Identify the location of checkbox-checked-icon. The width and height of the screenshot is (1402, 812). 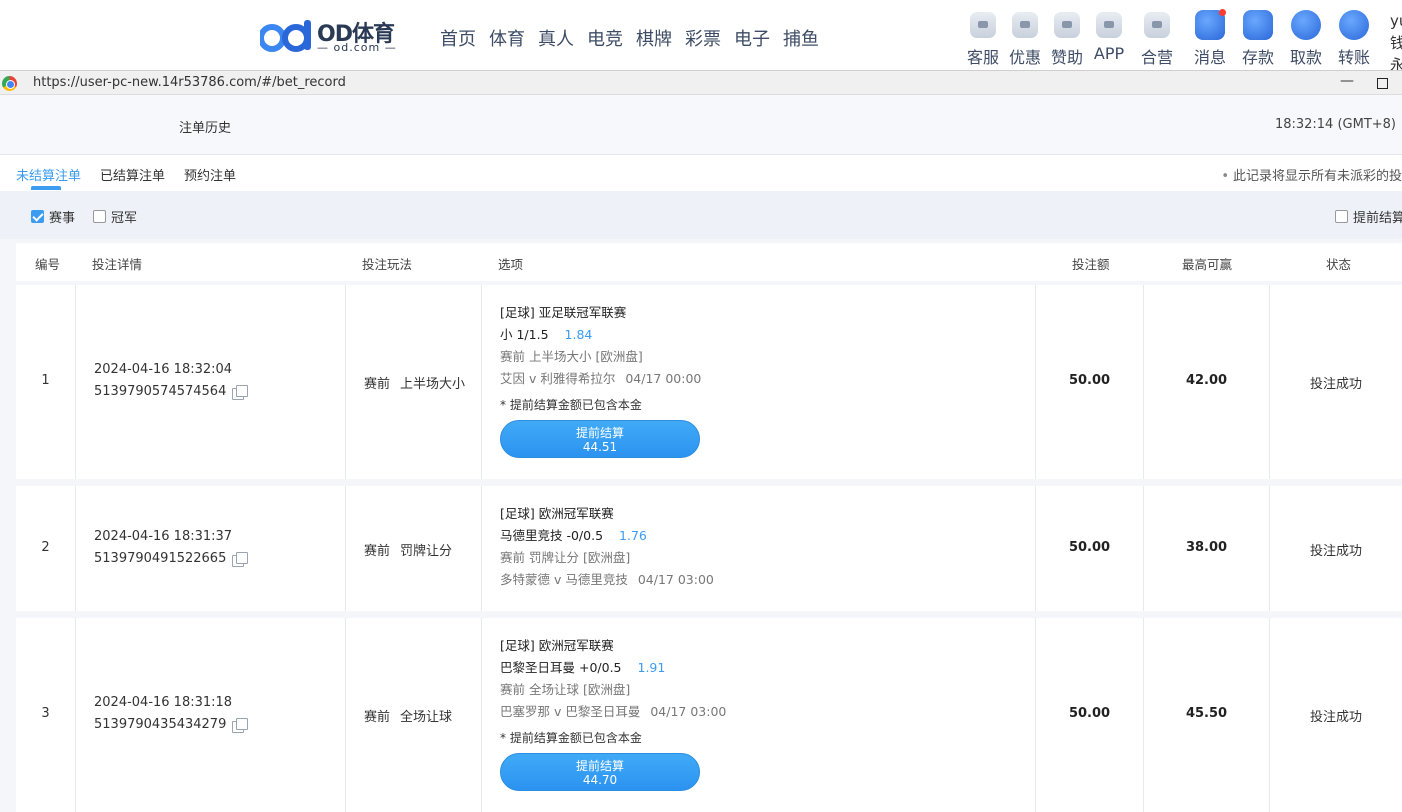
(37, 216).